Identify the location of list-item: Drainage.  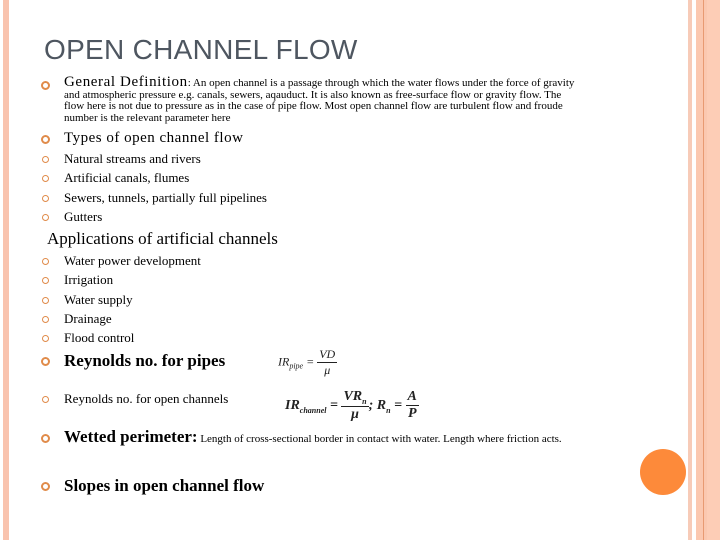
(77, 319).